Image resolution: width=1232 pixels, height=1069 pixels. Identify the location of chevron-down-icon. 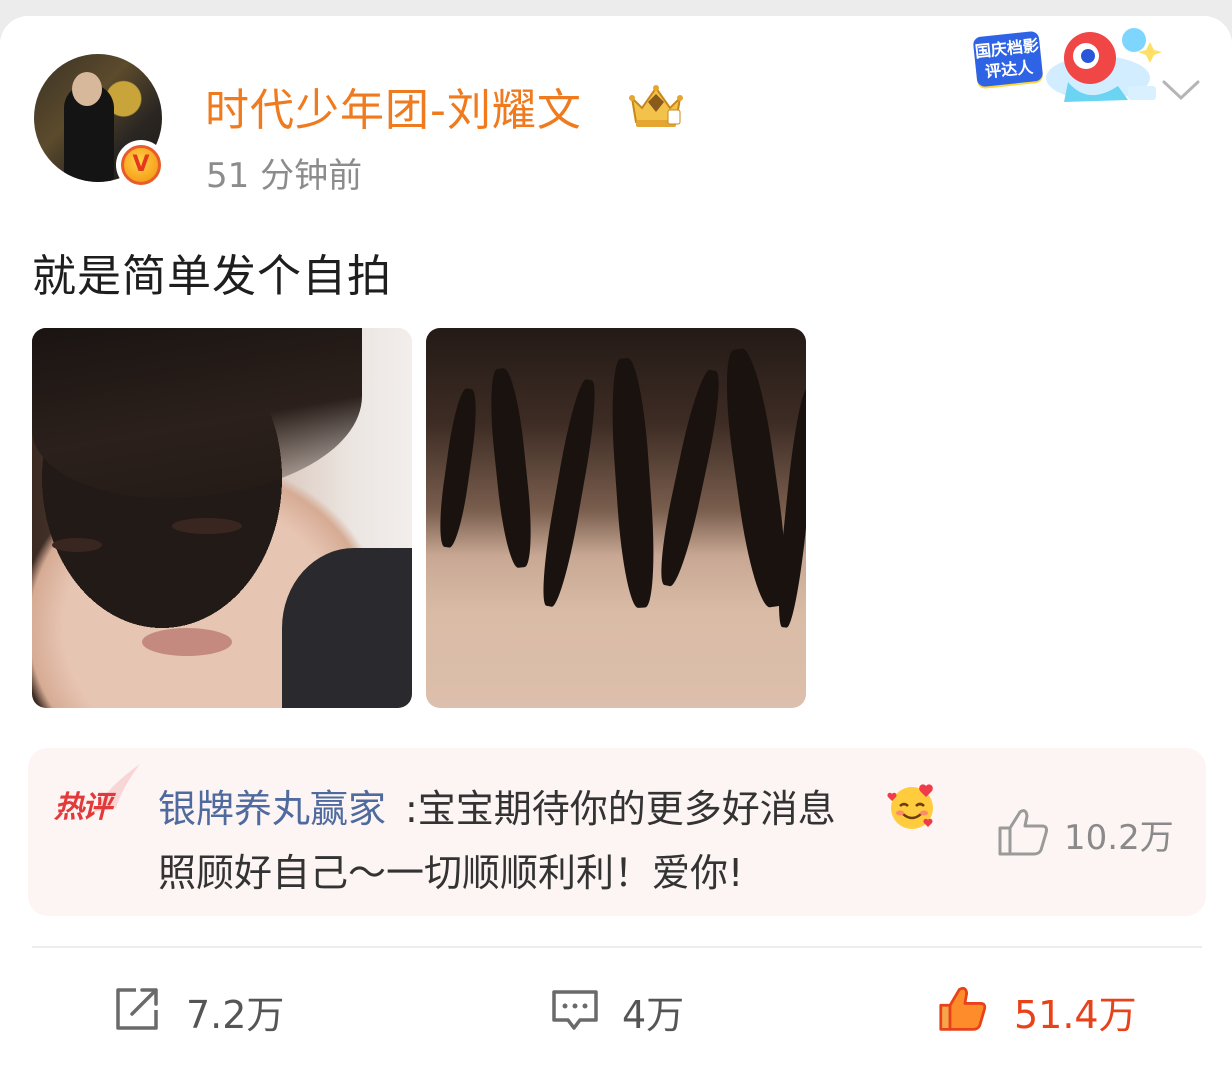
(1181, 90).